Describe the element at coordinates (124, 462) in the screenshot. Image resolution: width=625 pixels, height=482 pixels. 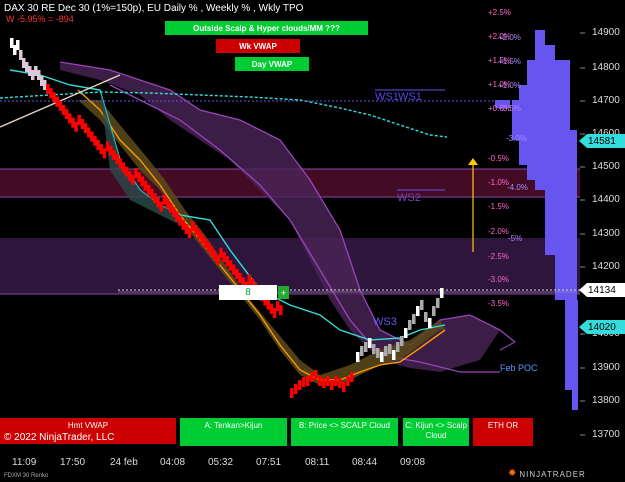
I see `time-axis-label: 24 feb` at that location.